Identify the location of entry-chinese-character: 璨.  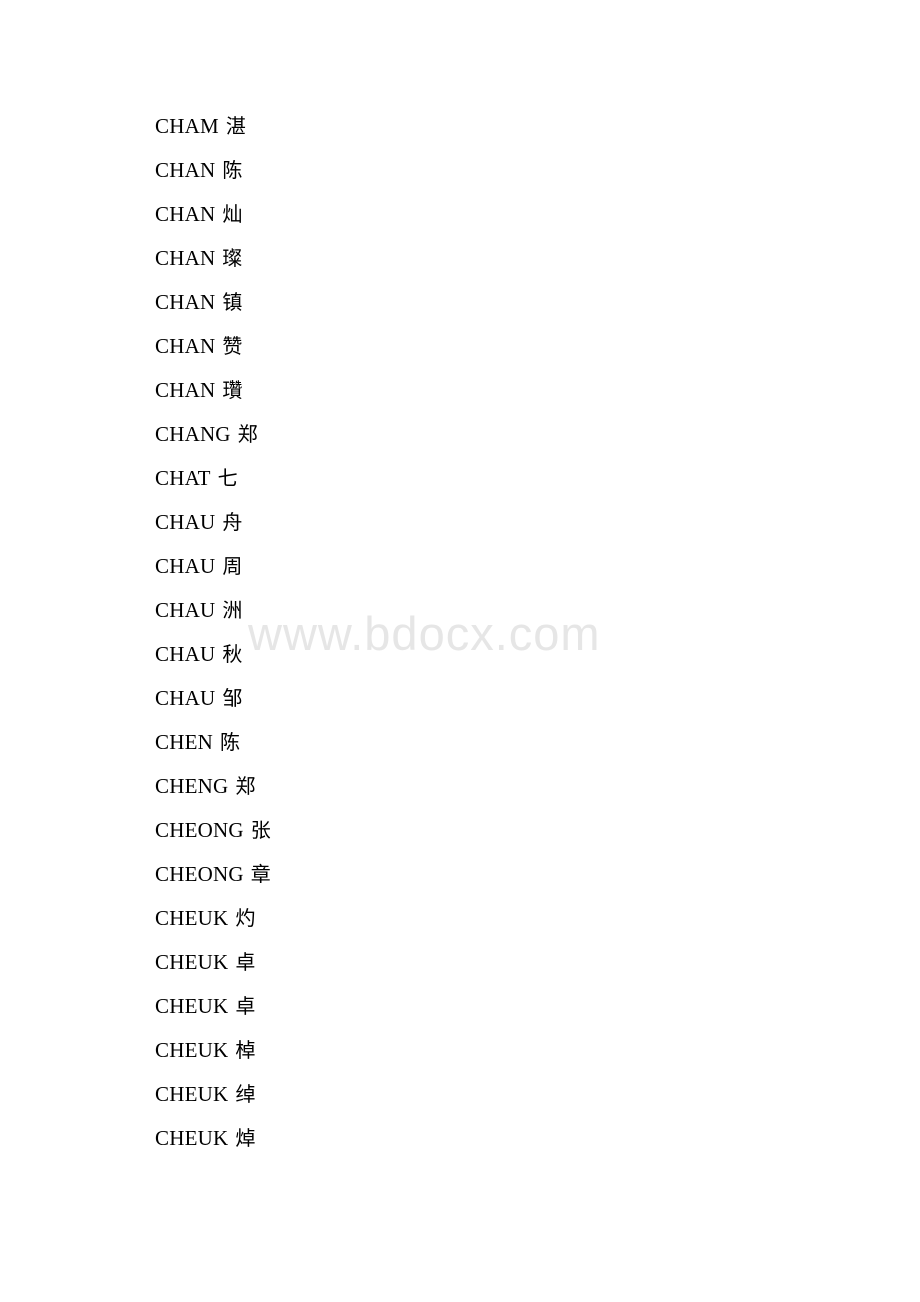
(232, 258).